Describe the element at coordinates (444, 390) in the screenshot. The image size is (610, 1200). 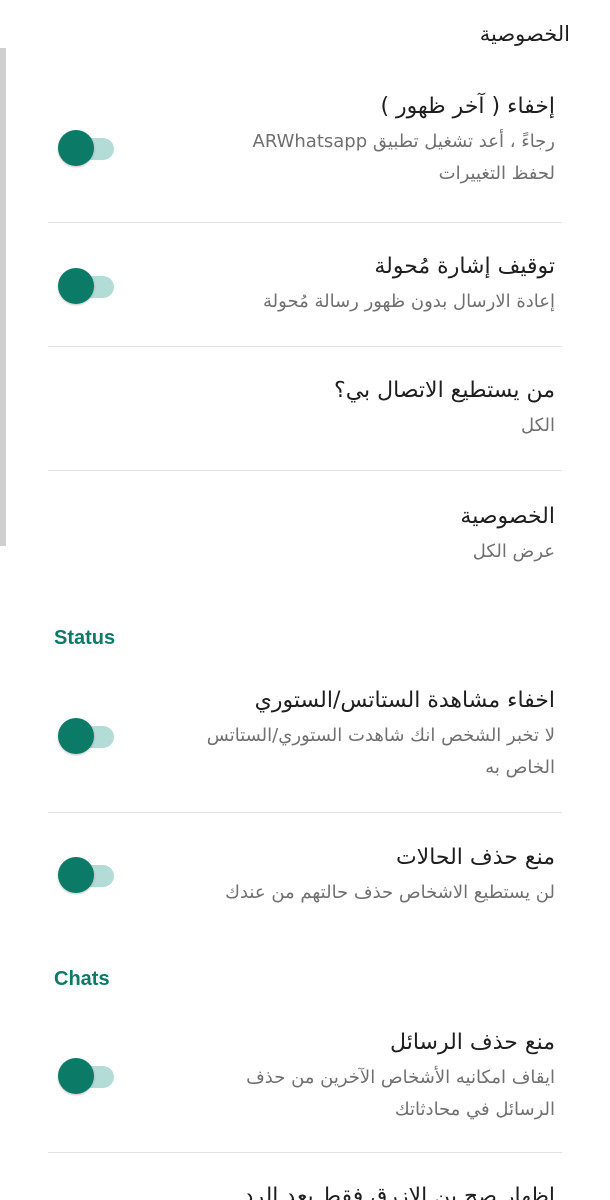
I see `setting-title: من يستطيع الاتصال بي؟` at that location.